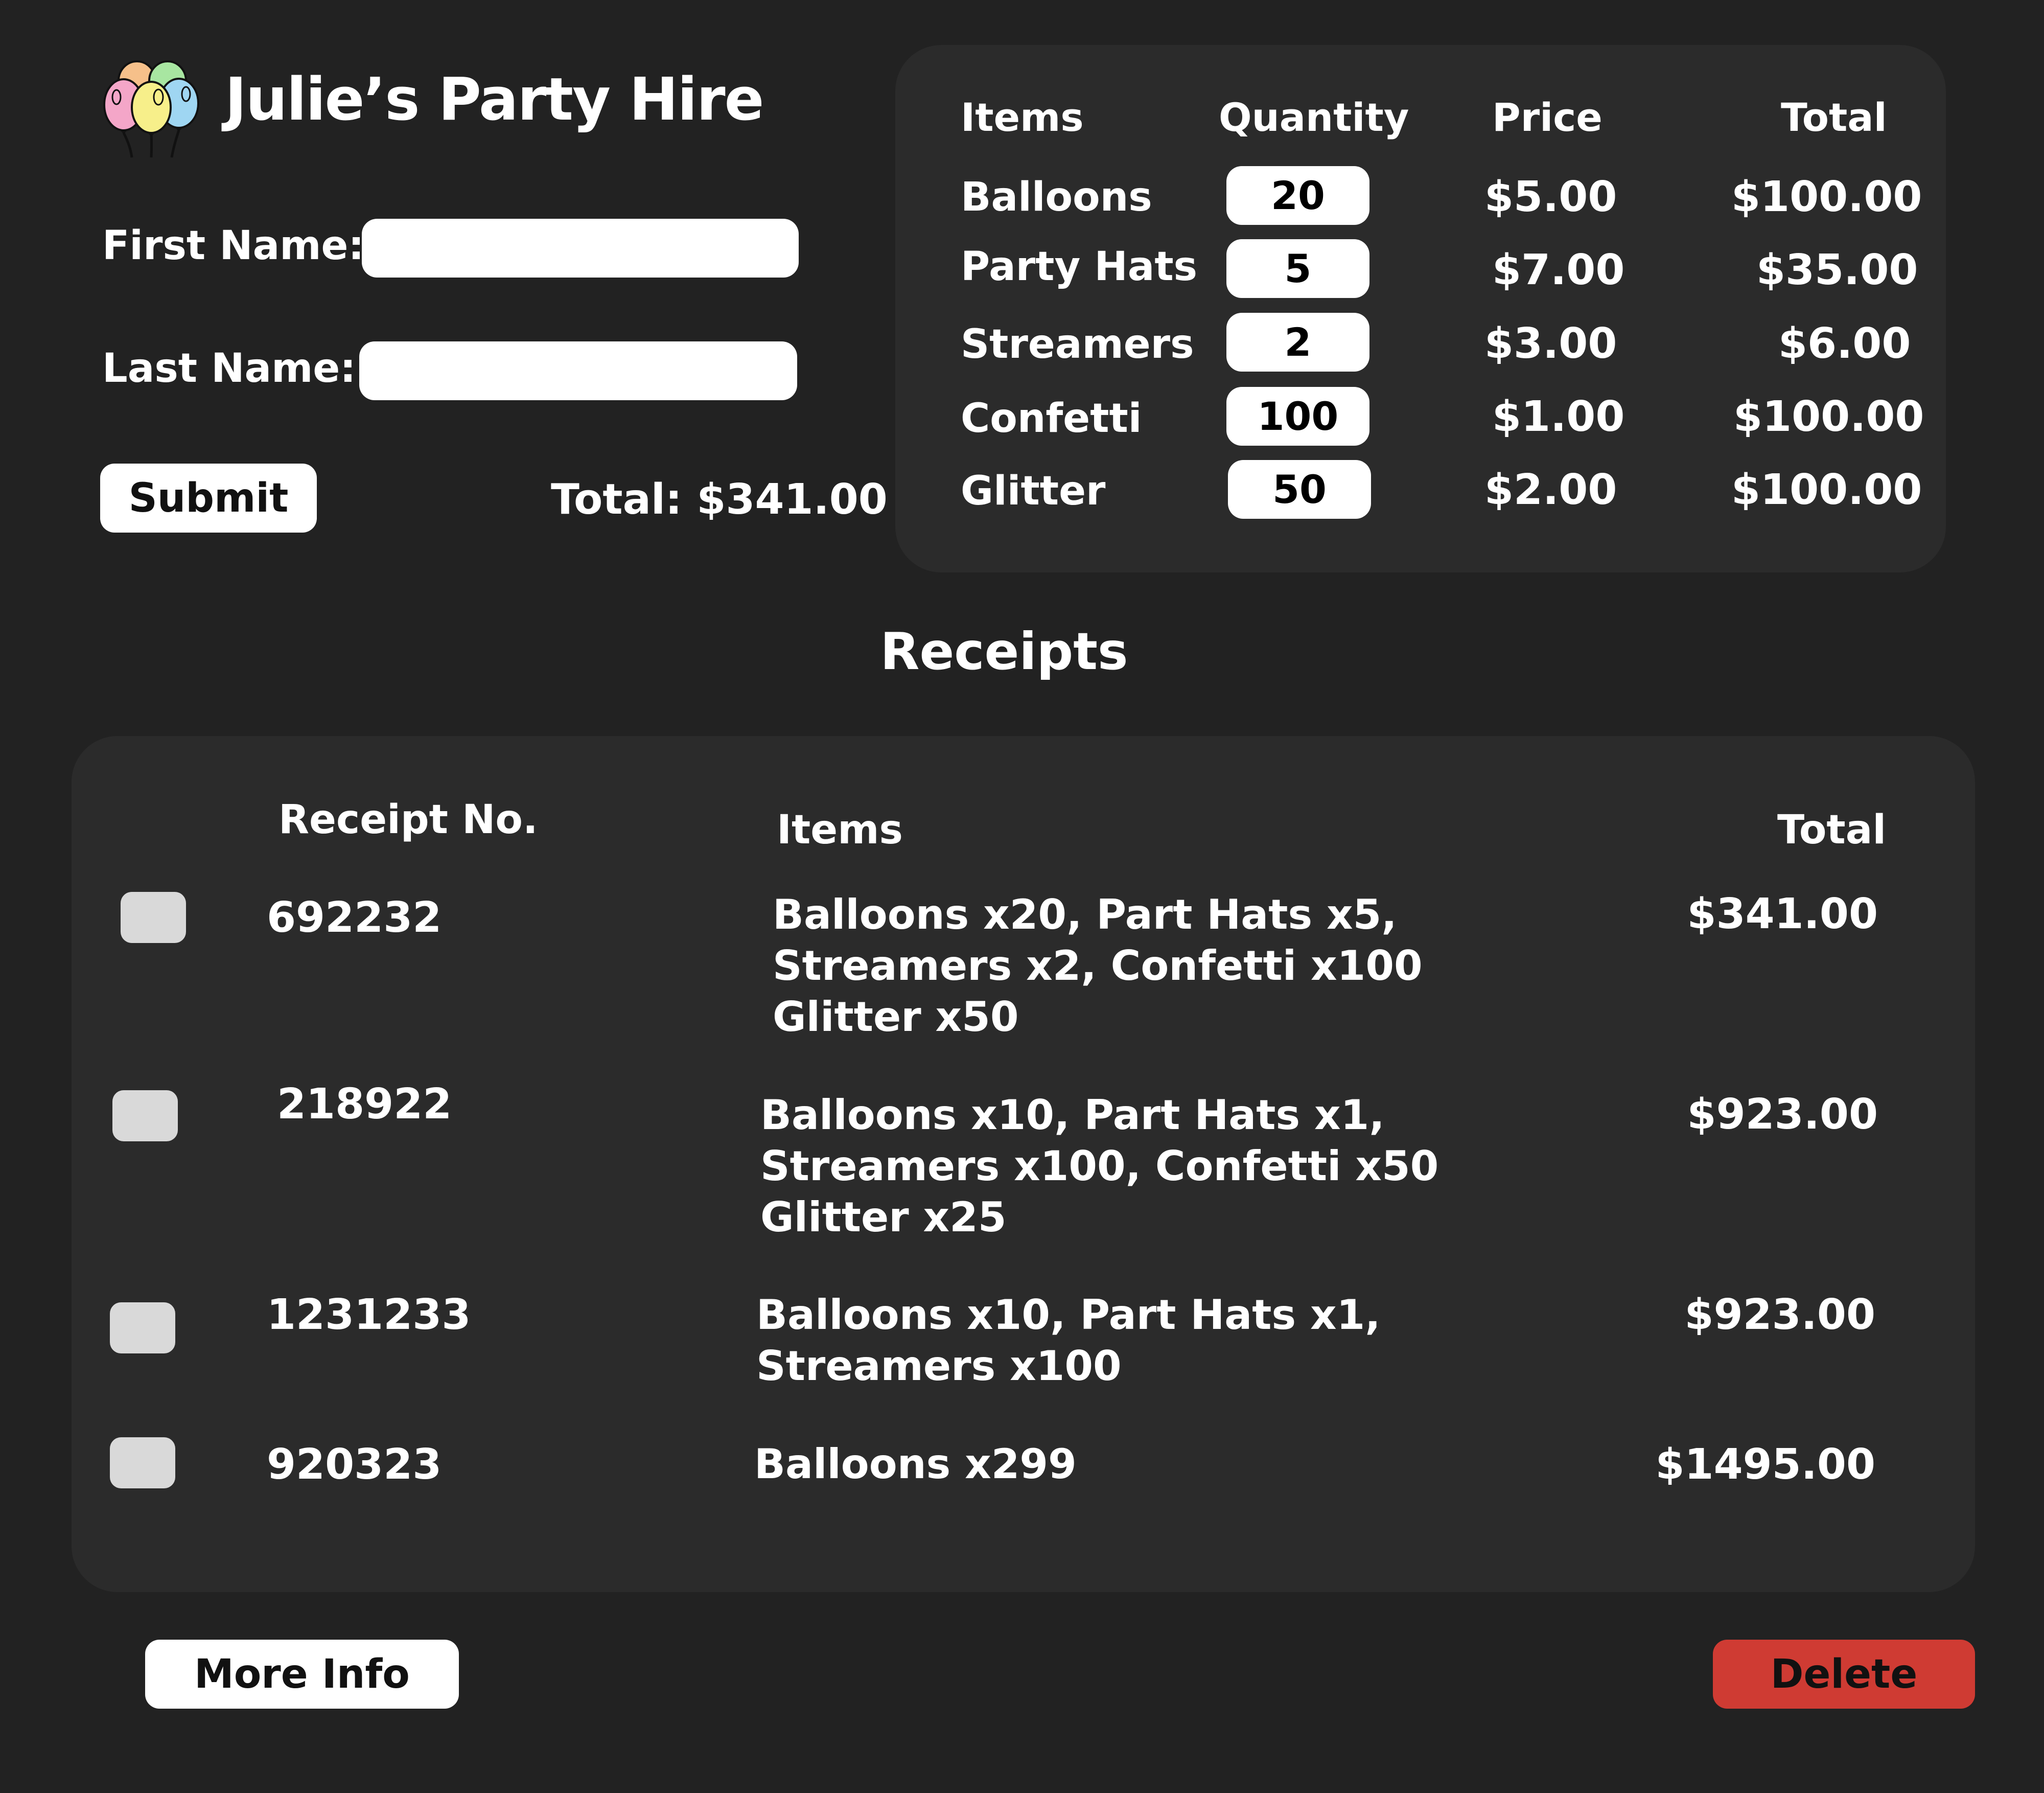 The image size is (2044, 1793). Describe the element at coordinates (1558, 417) in the screenshot. I see `item-price: $1.00` at that location.